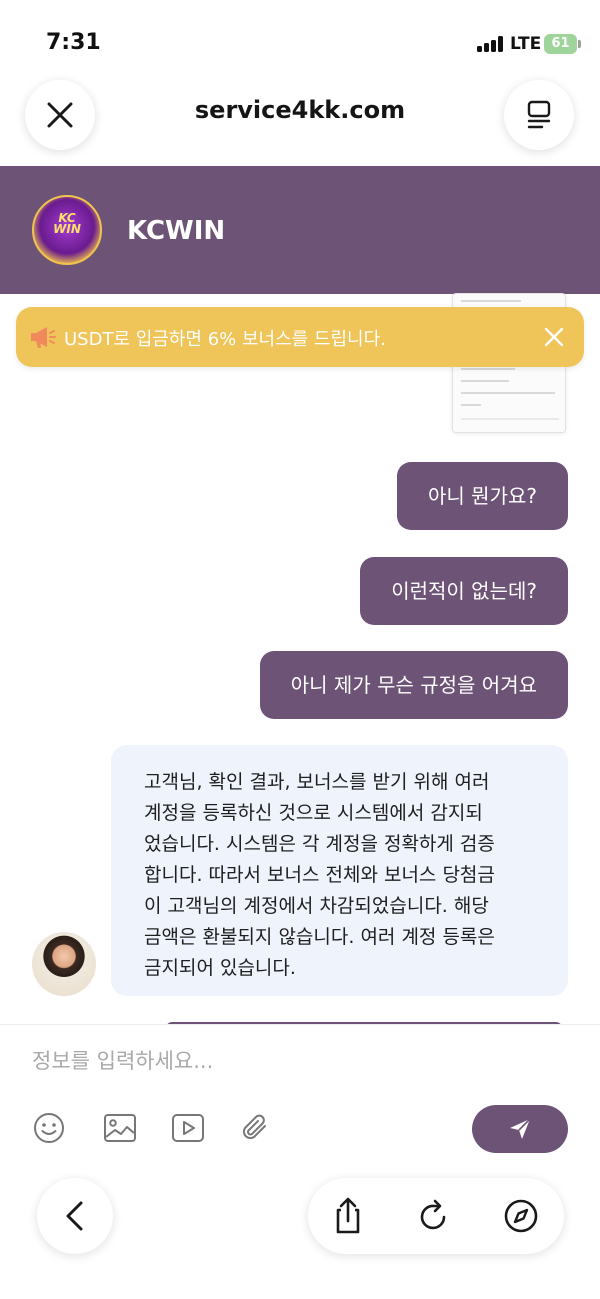 The image size is (600, 1299). I want to click on status-bar: 7:31 LTE 61, so click(300, 40).